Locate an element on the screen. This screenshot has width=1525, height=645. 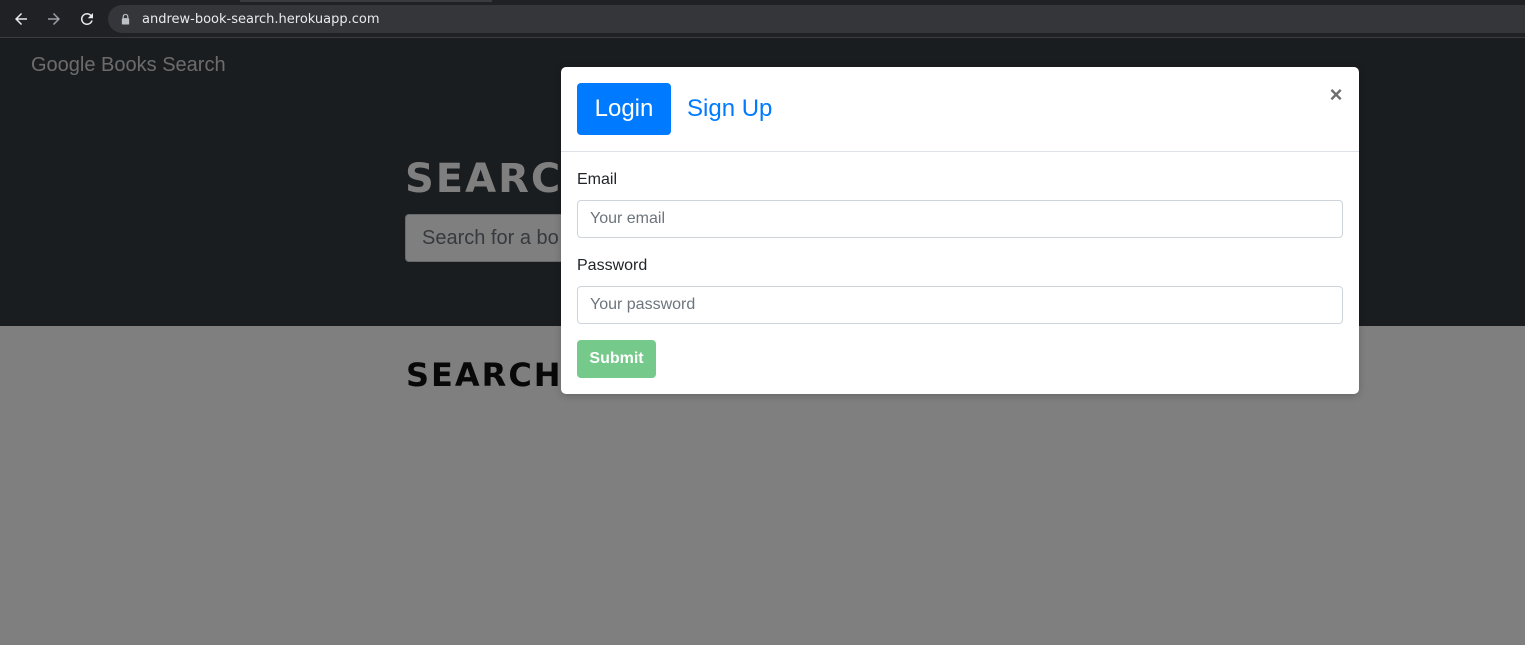
forward-arrow-icon is located at coordinates (54, 19).